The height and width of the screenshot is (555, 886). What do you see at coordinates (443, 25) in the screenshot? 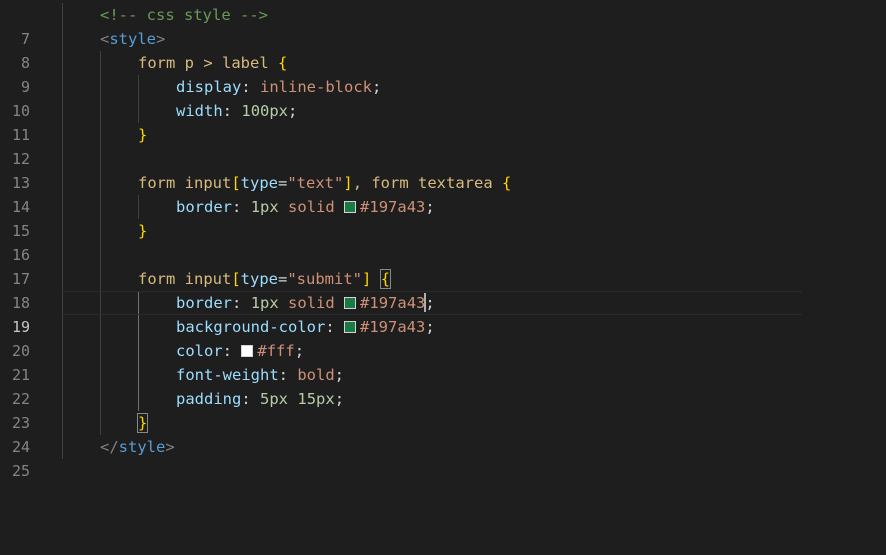
I see `code-line-7: 7 <!-- css style -->` at bounding box center [443, 25].